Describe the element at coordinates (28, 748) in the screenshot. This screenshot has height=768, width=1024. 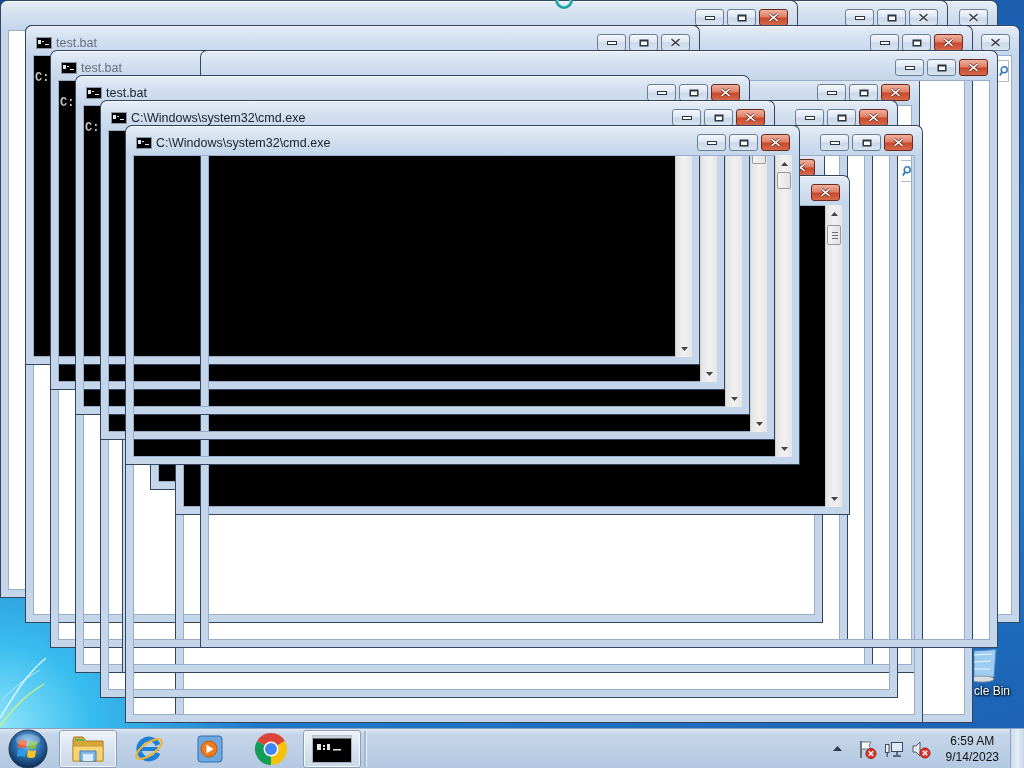
I see `flag-orb-icon` at that location.